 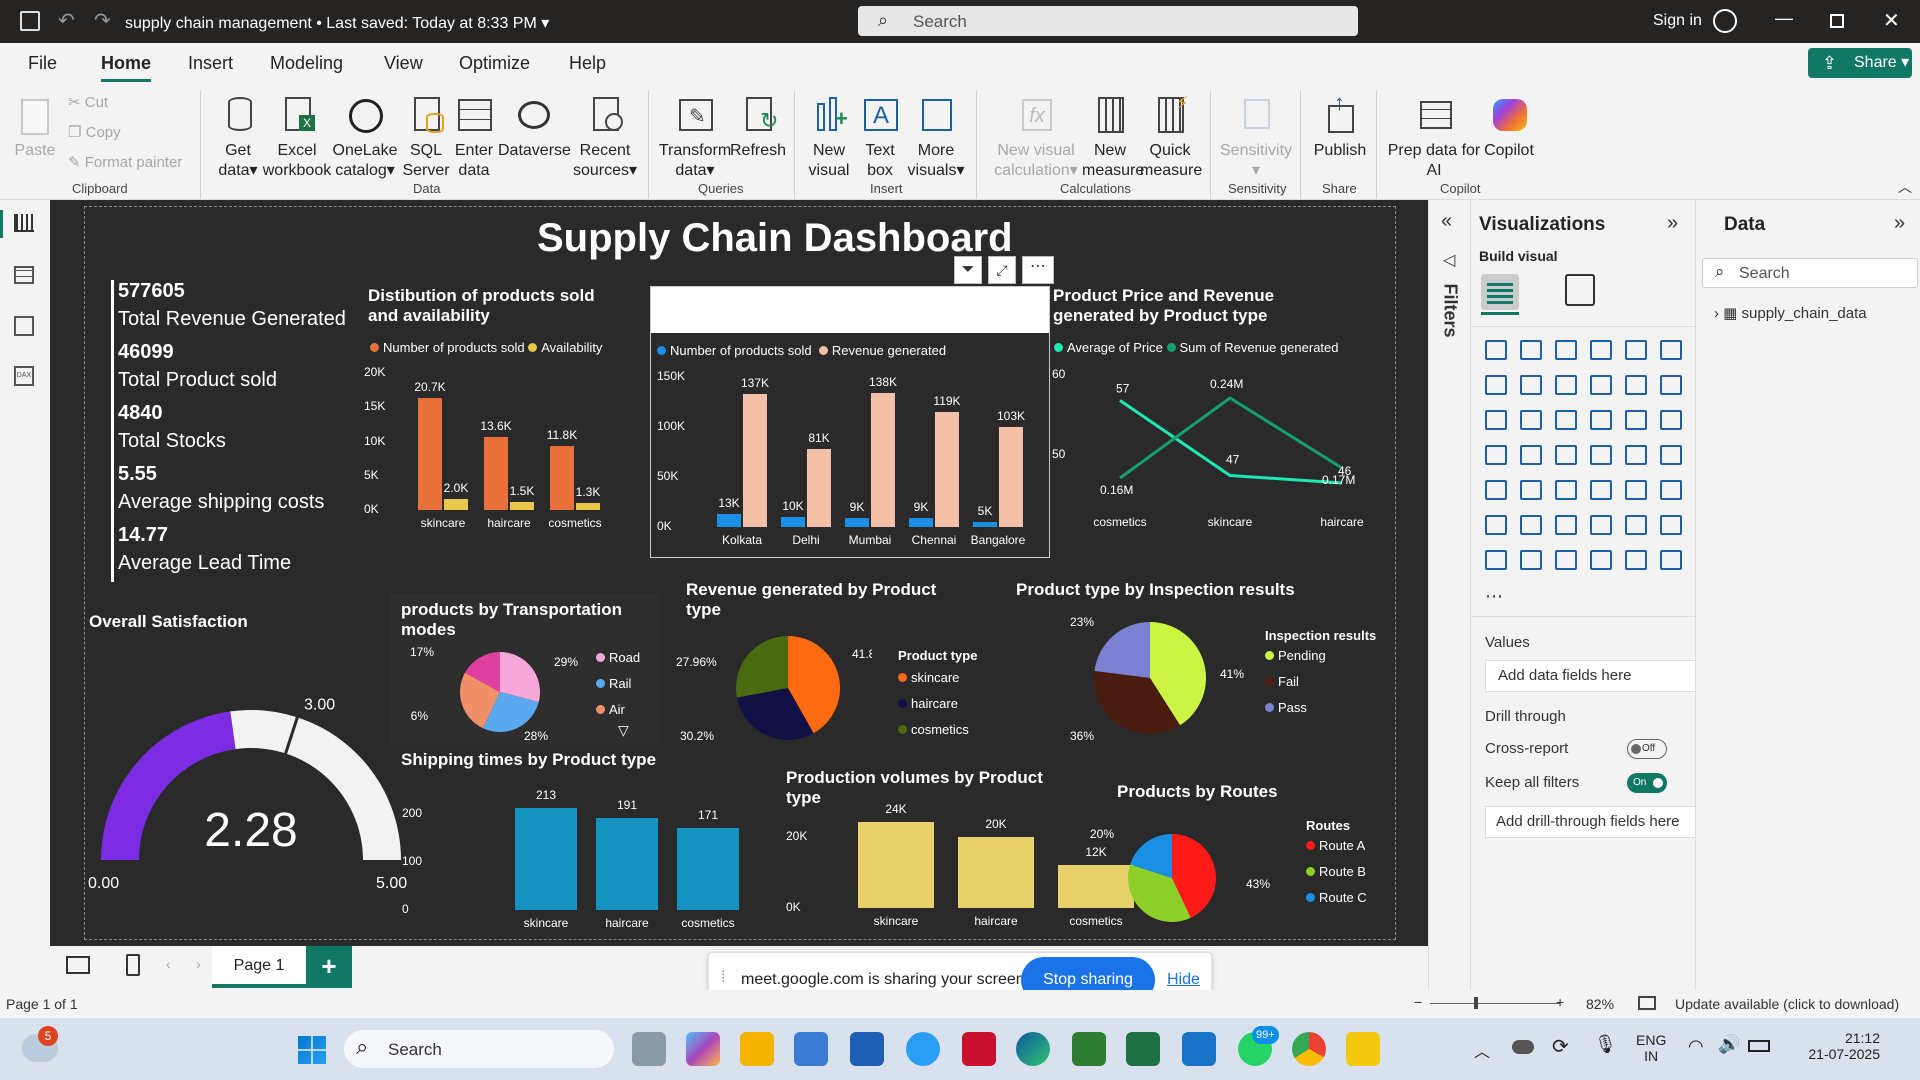 I want to click on more-visuals-ellipsis: ⋯, so click(x=1494, y=596).